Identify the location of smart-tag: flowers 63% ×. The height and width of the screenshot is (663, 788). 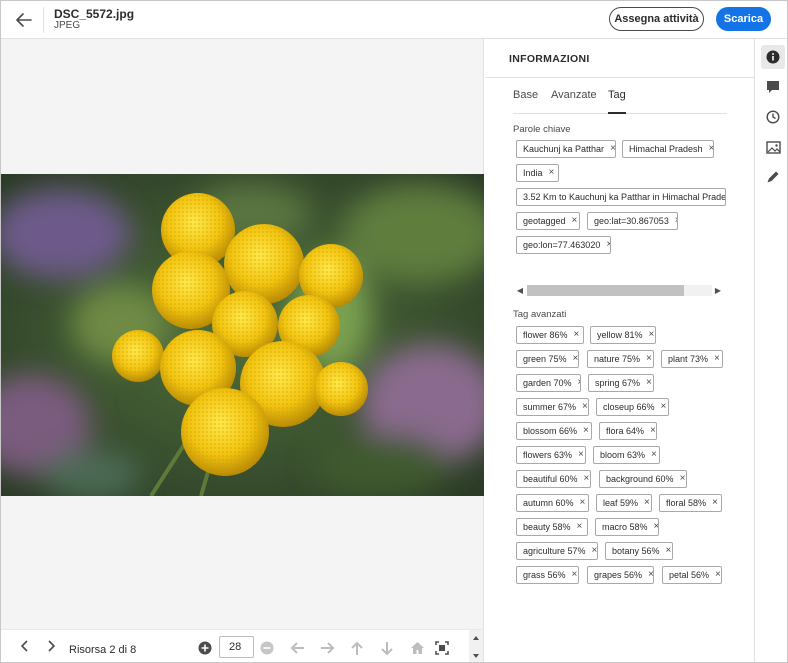
(551, 455).